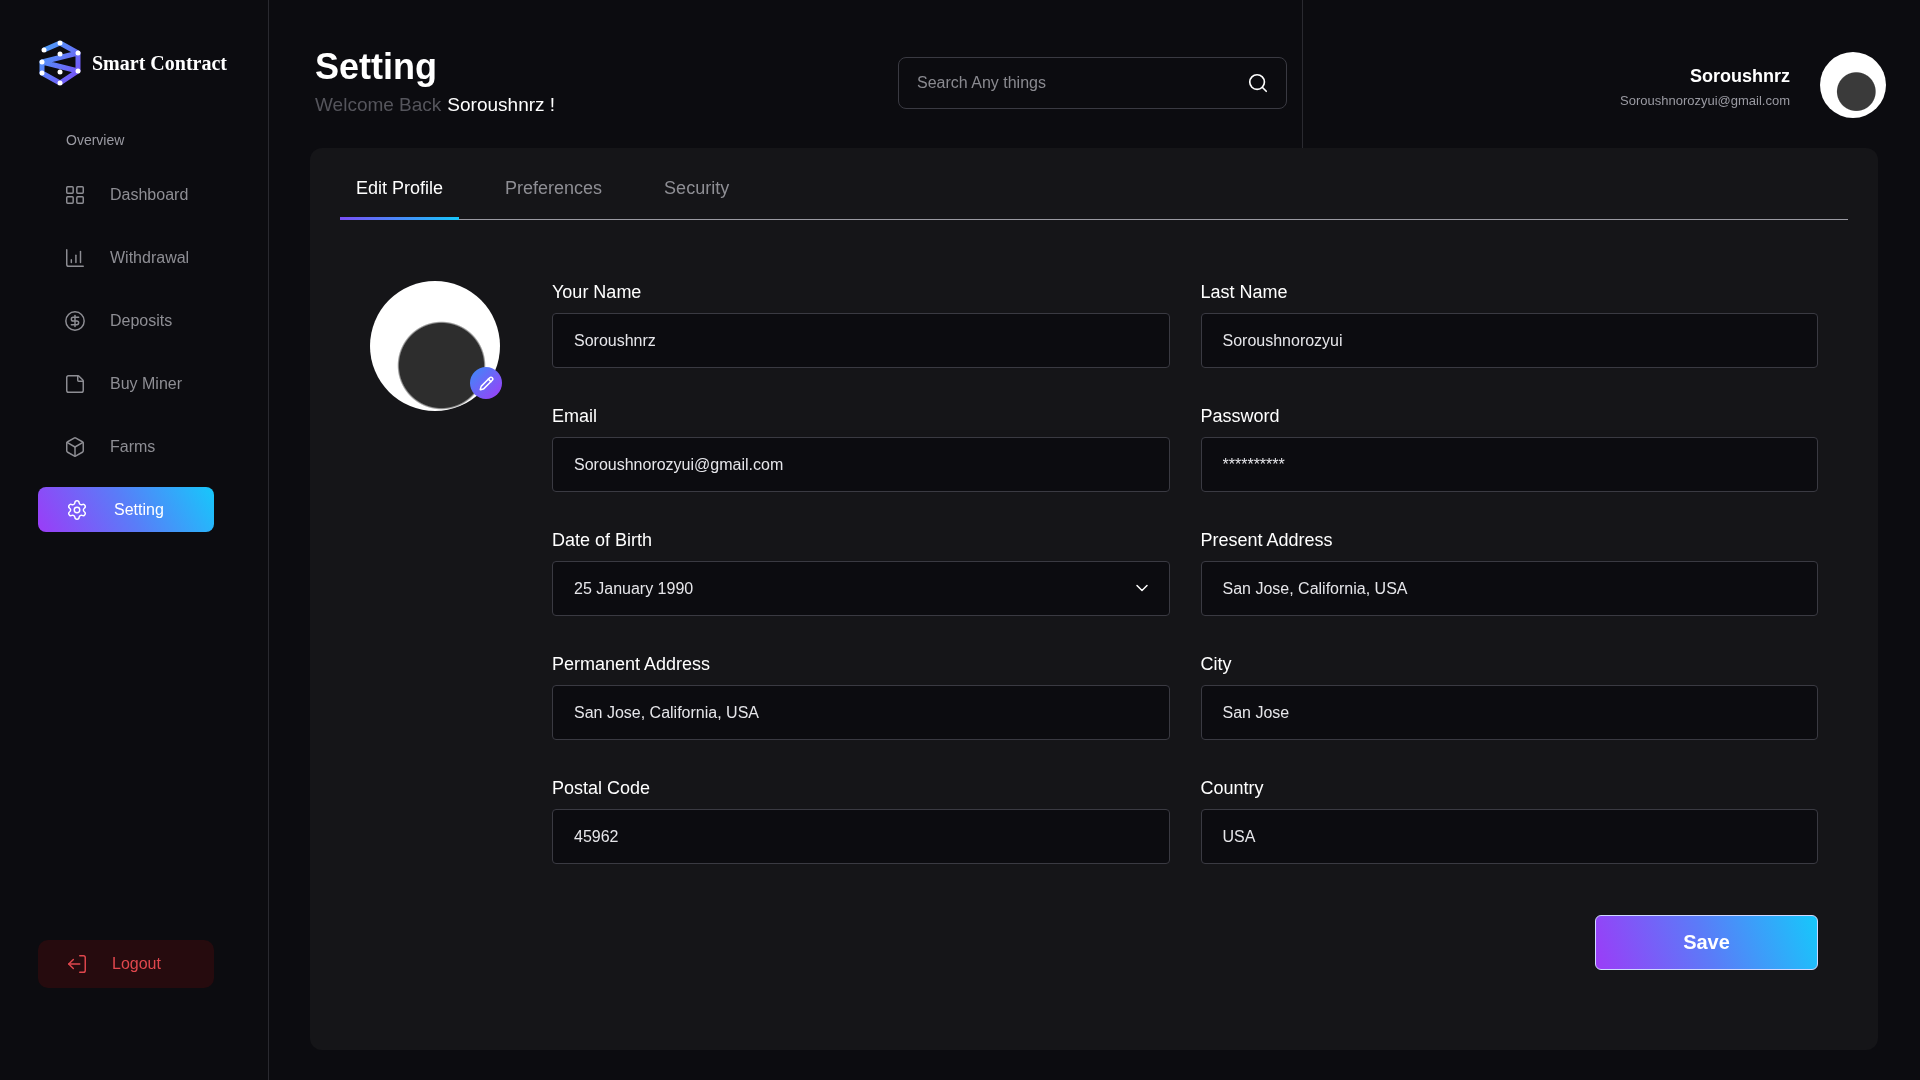 Image resolution: width=1920 pixels, height=1080 pixels. Describe the element at coordinates (400, 199) in the screenshot. I see `tab: Edit Profile` at that location.